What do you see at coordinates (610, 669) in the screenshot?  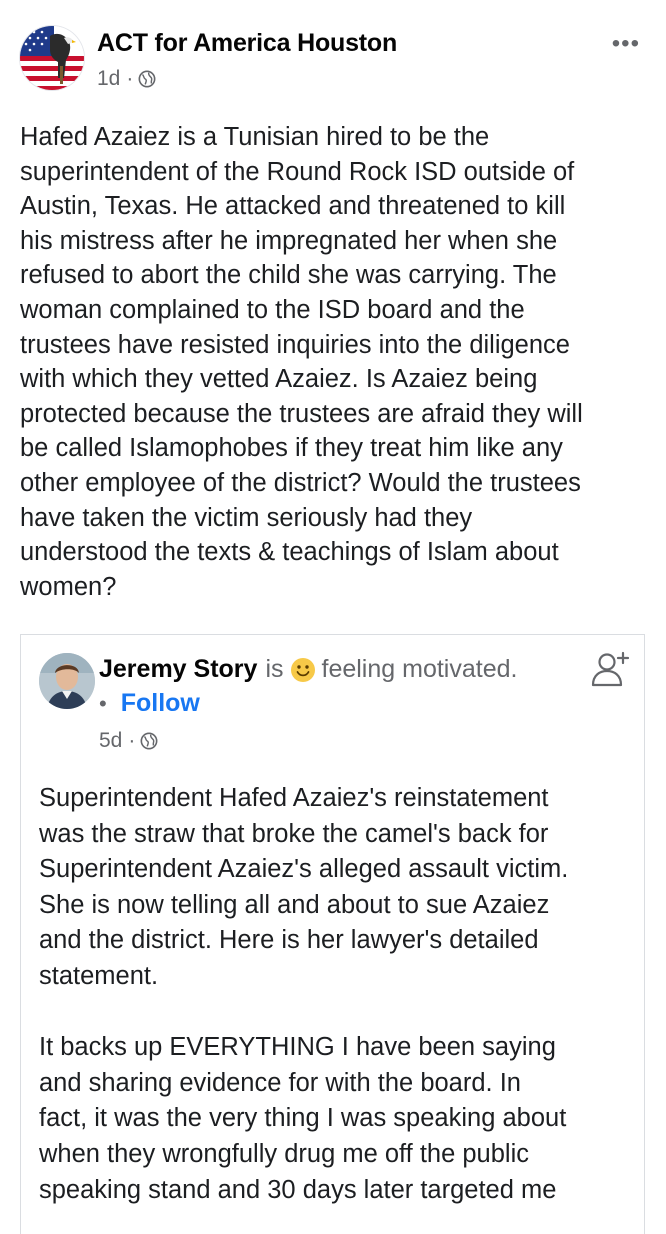 I see `add-friend-icon` at bounding box center [610, 669].